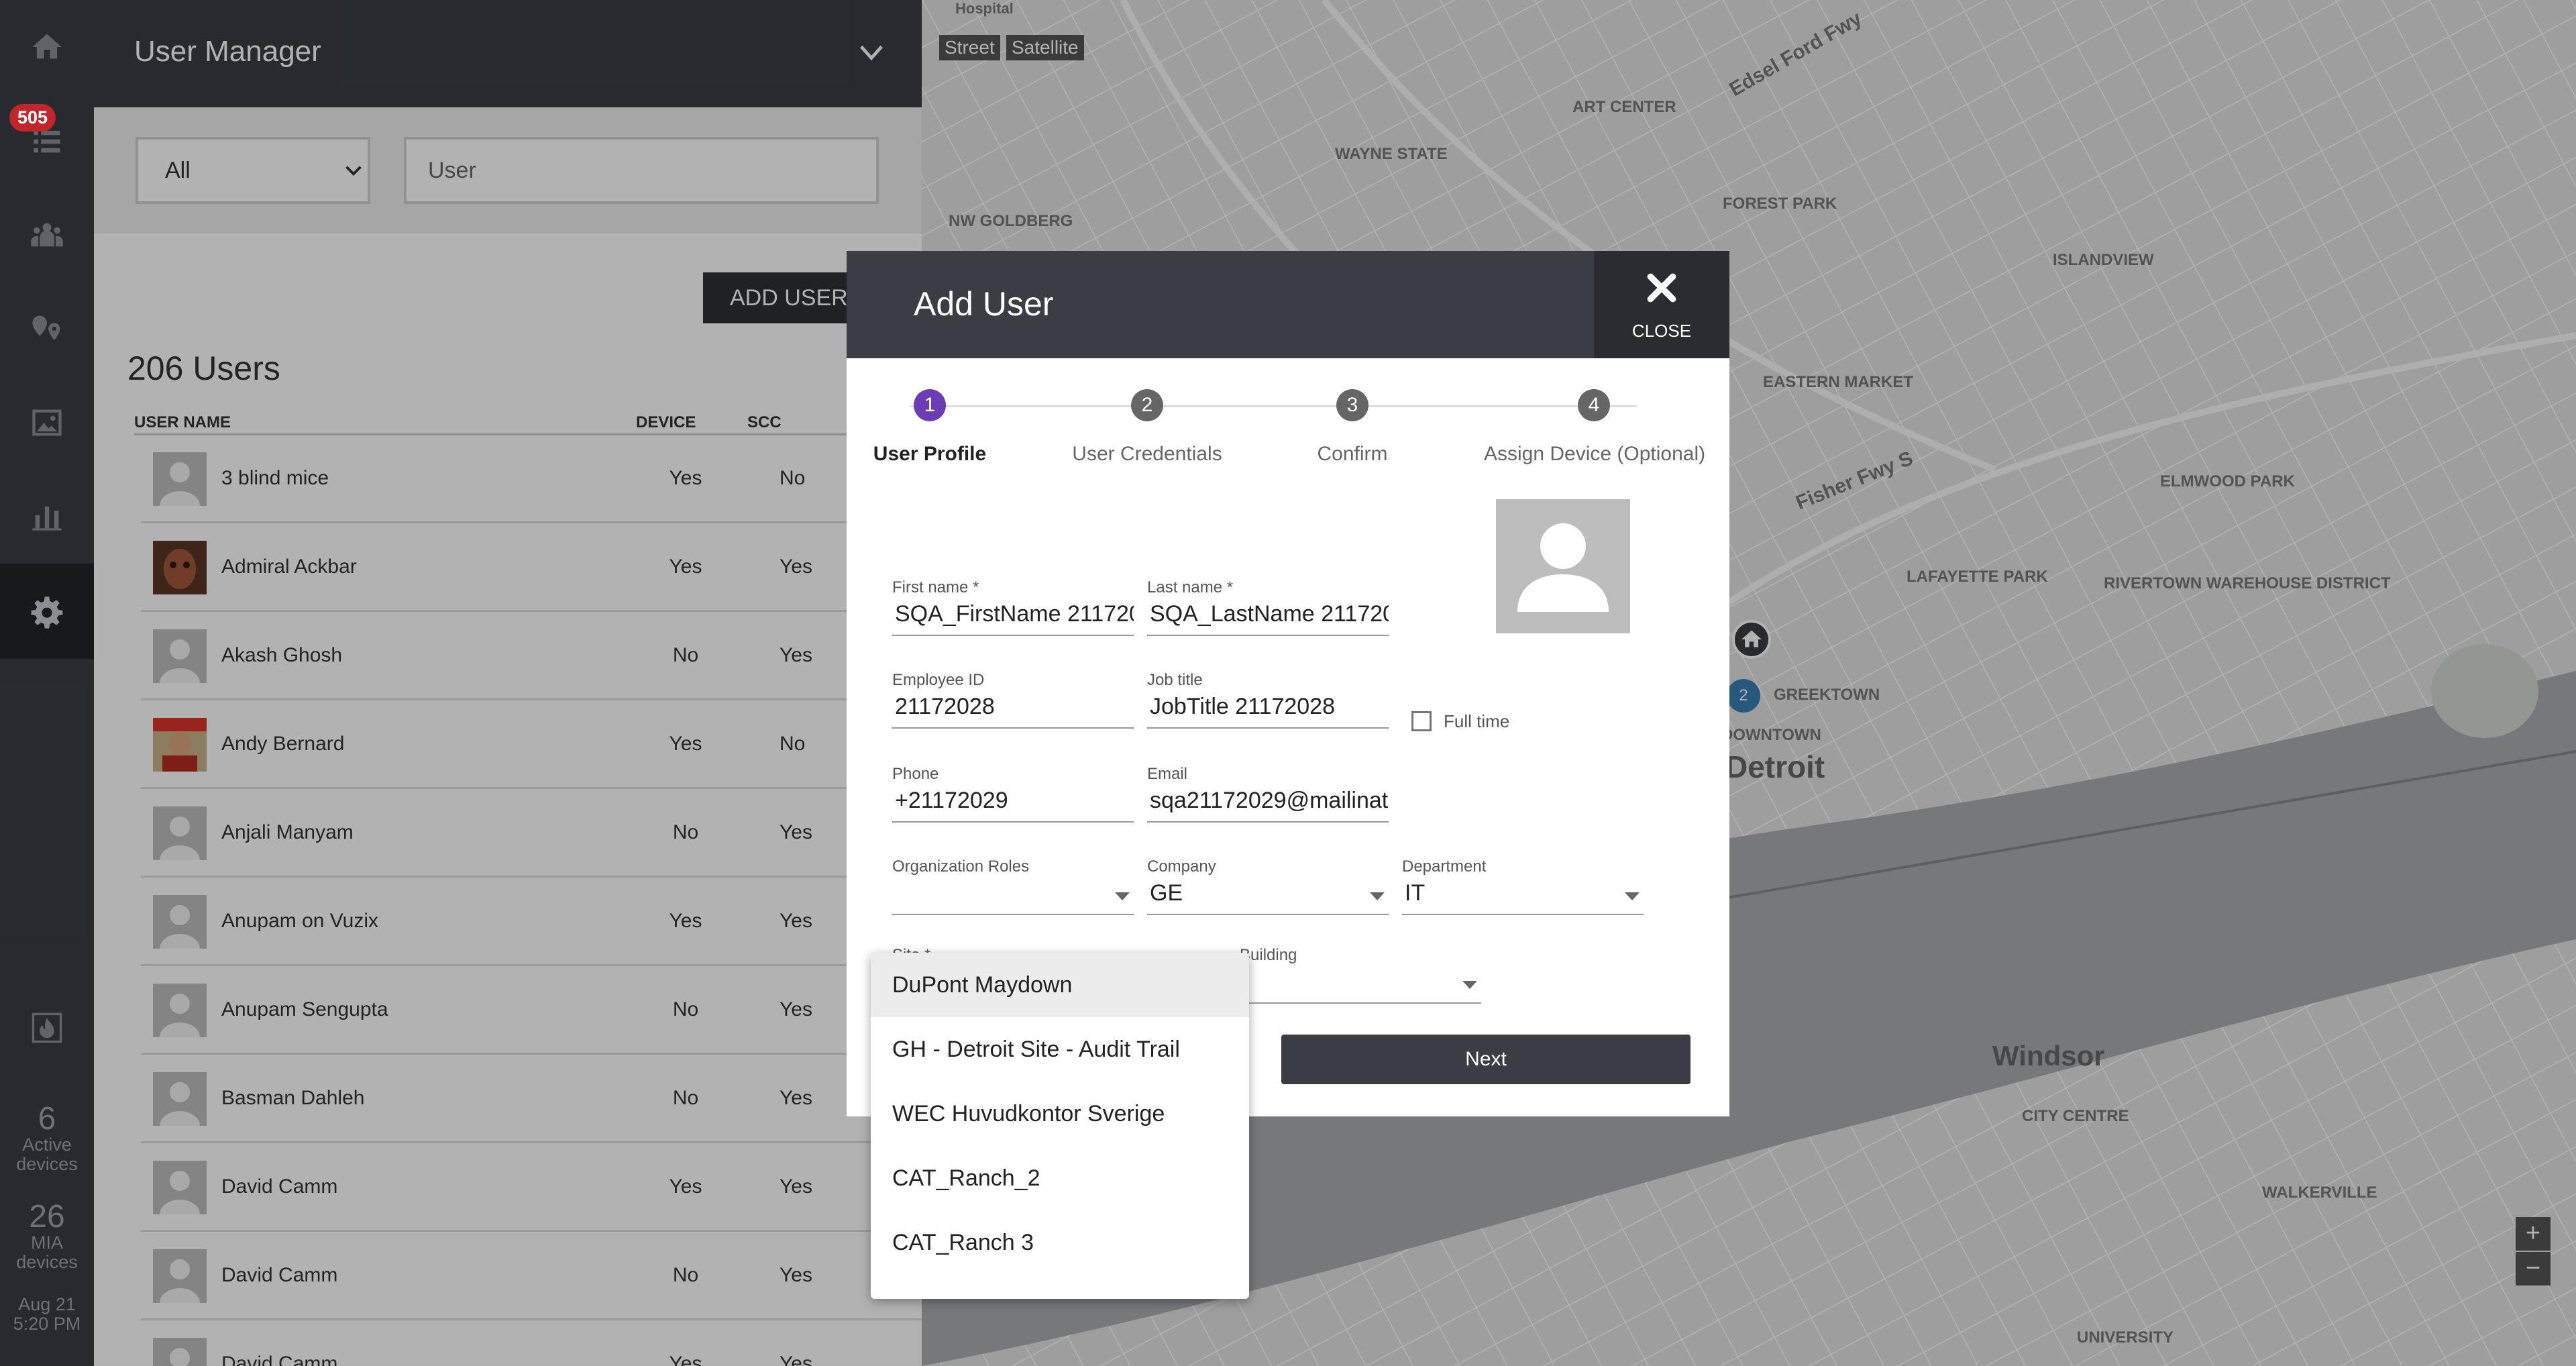  I want to click on site-option: GH - Detroit Site - Audit Trail, so click(1060, 1049).